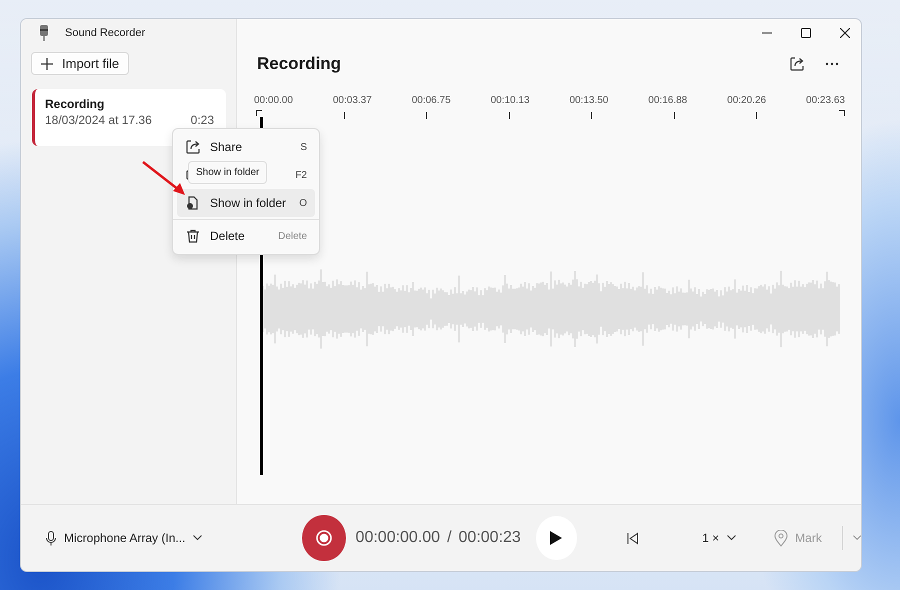 The image size is (900, 590). What do you see at coordinates (510, 100) in the screenshot?
I see `timestamp-label: 00:10.13` at bounding box center [510, 100].